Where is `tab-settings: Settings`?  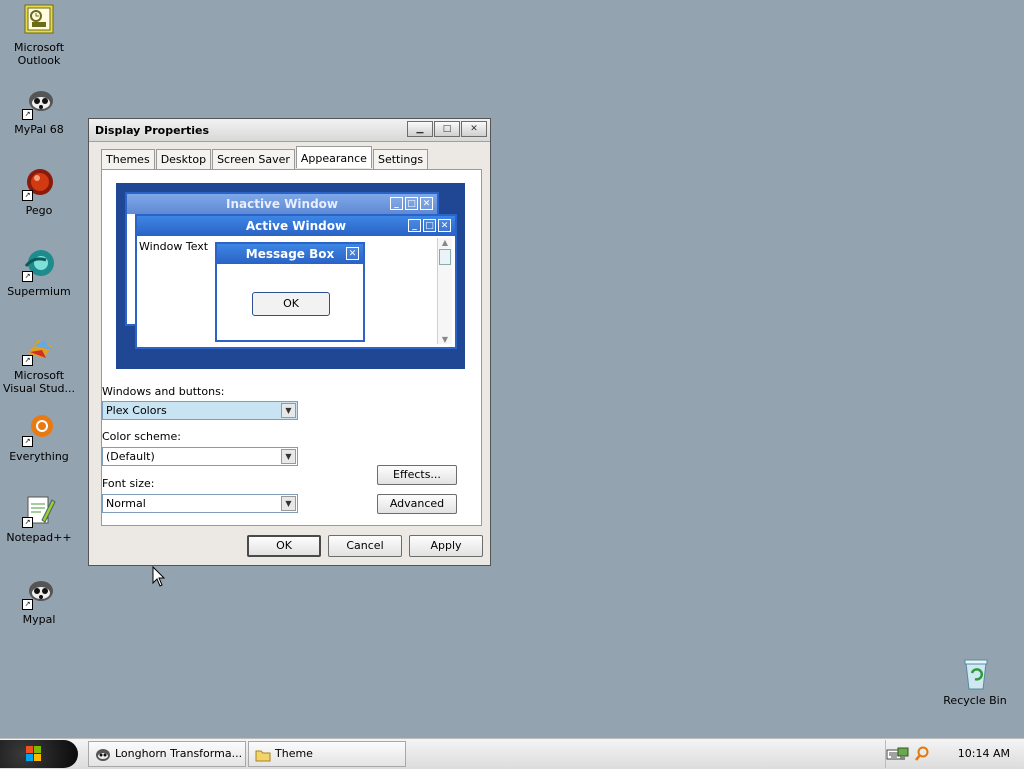 tab-settings: Settings is located at coordinates (400, 159).